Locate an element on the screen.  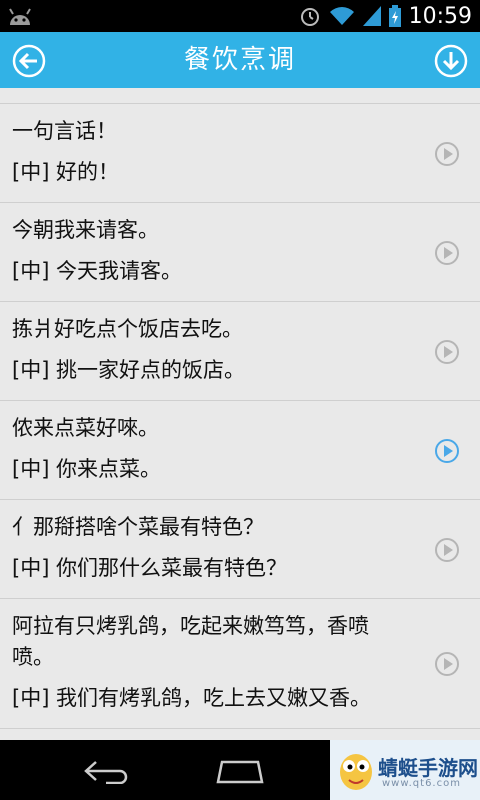
dialect-text: 今朝我来请客。 is located at coordinates (85, 230).